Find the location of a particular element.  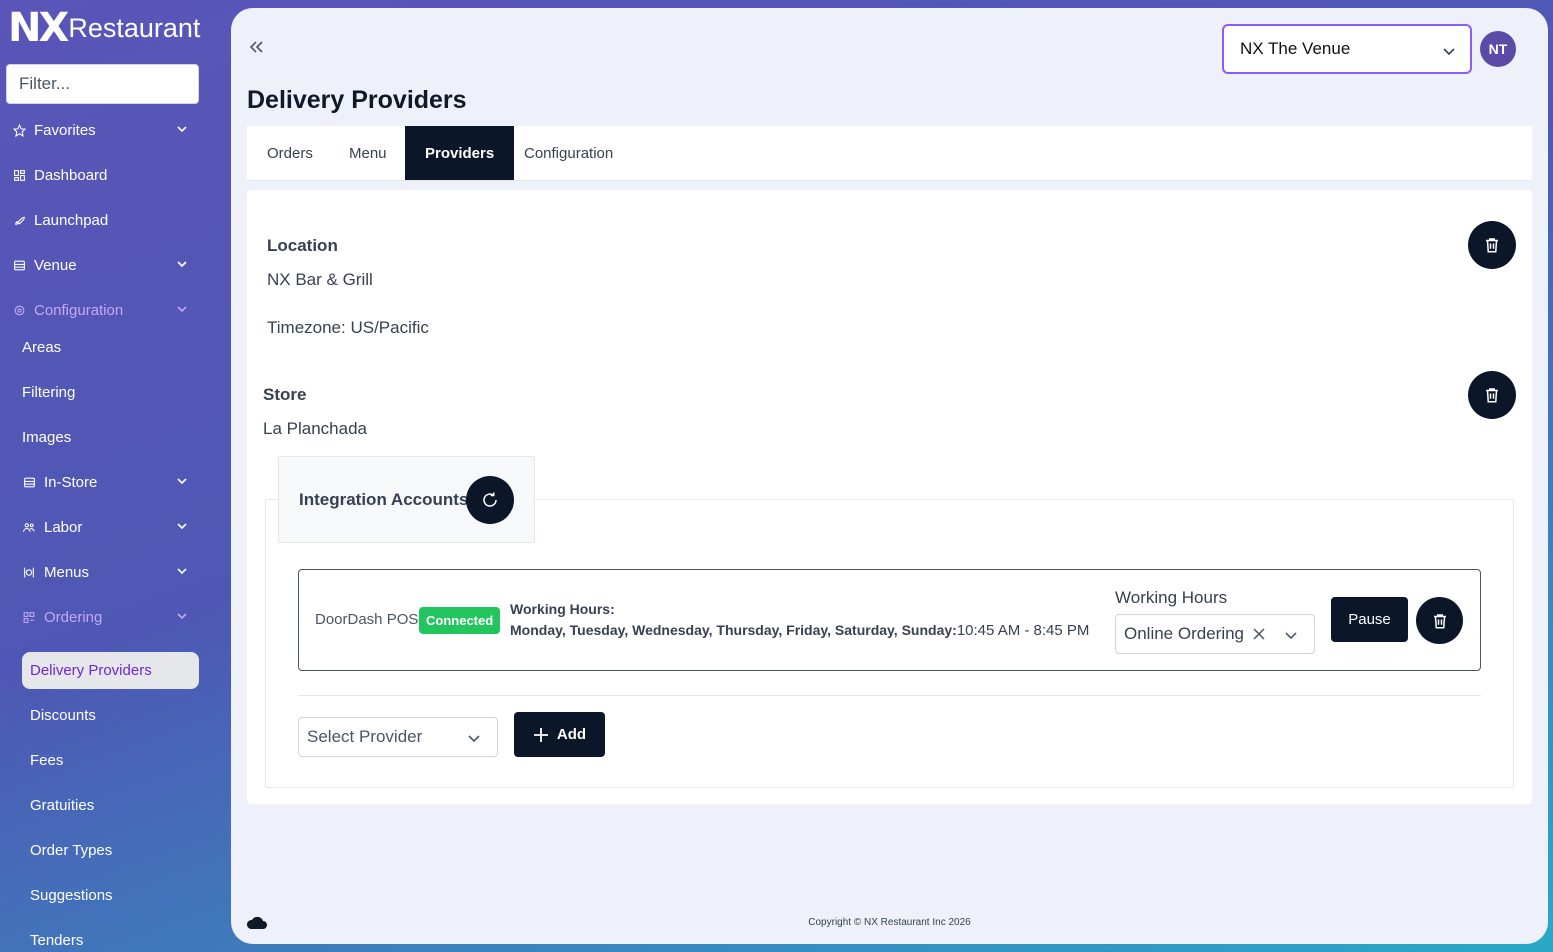

sidebar-item-labor: Labor is located at coordinates (111, 527).